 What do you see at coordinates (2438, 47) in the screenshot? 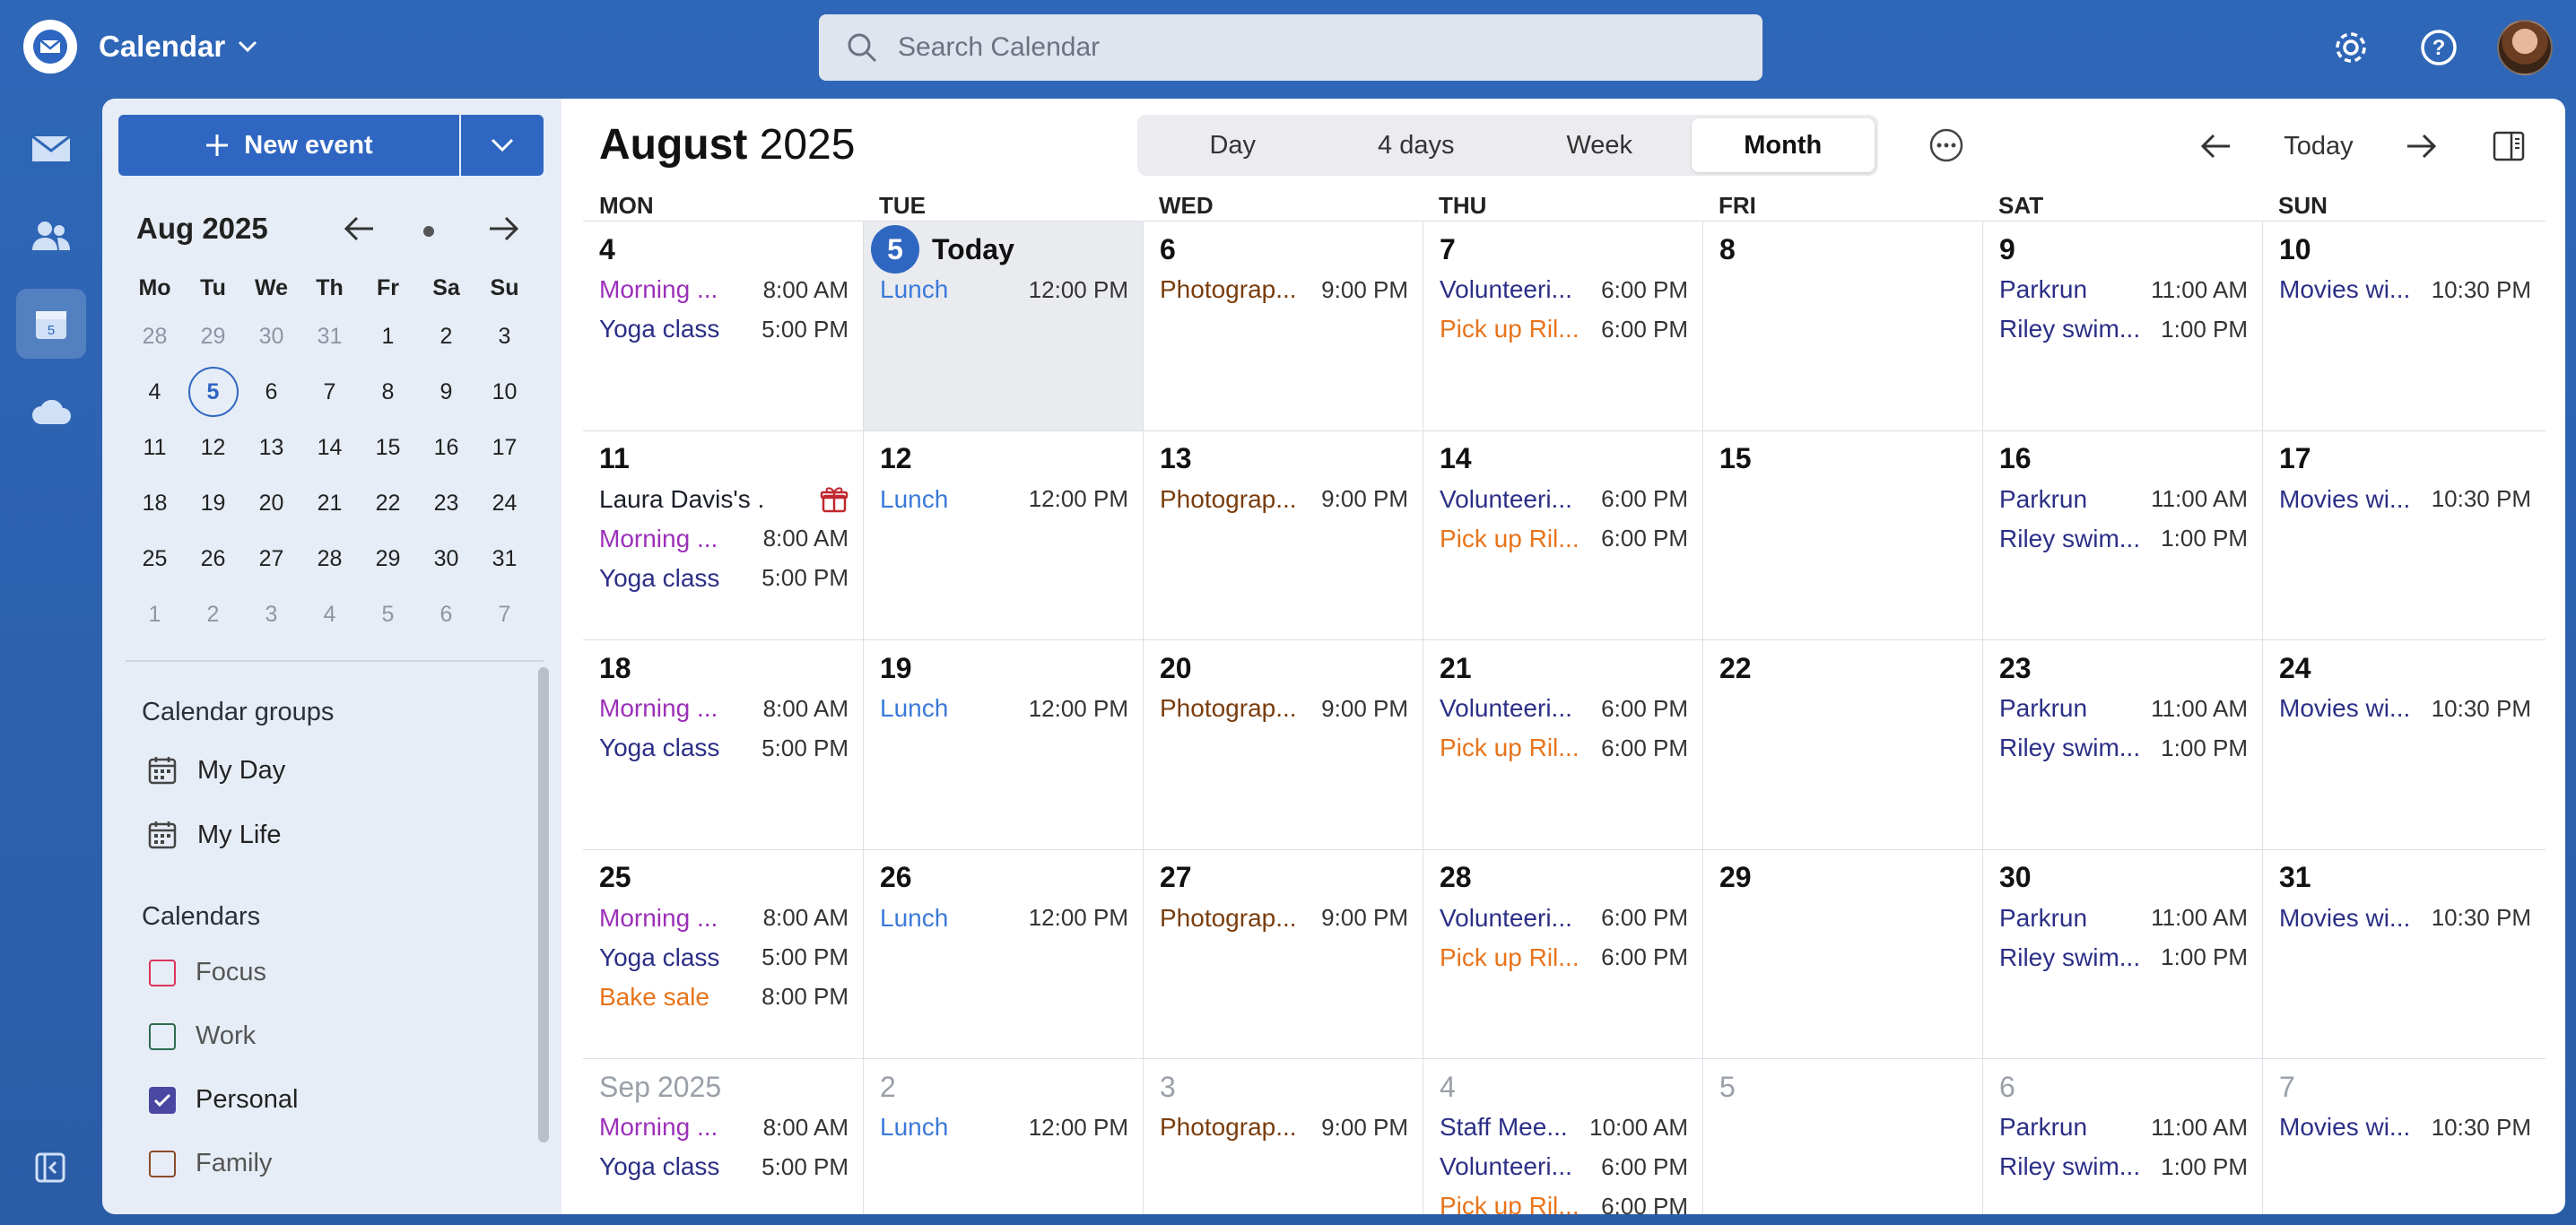
I see `help-icon: ?` at bounding box center [2438, 47].